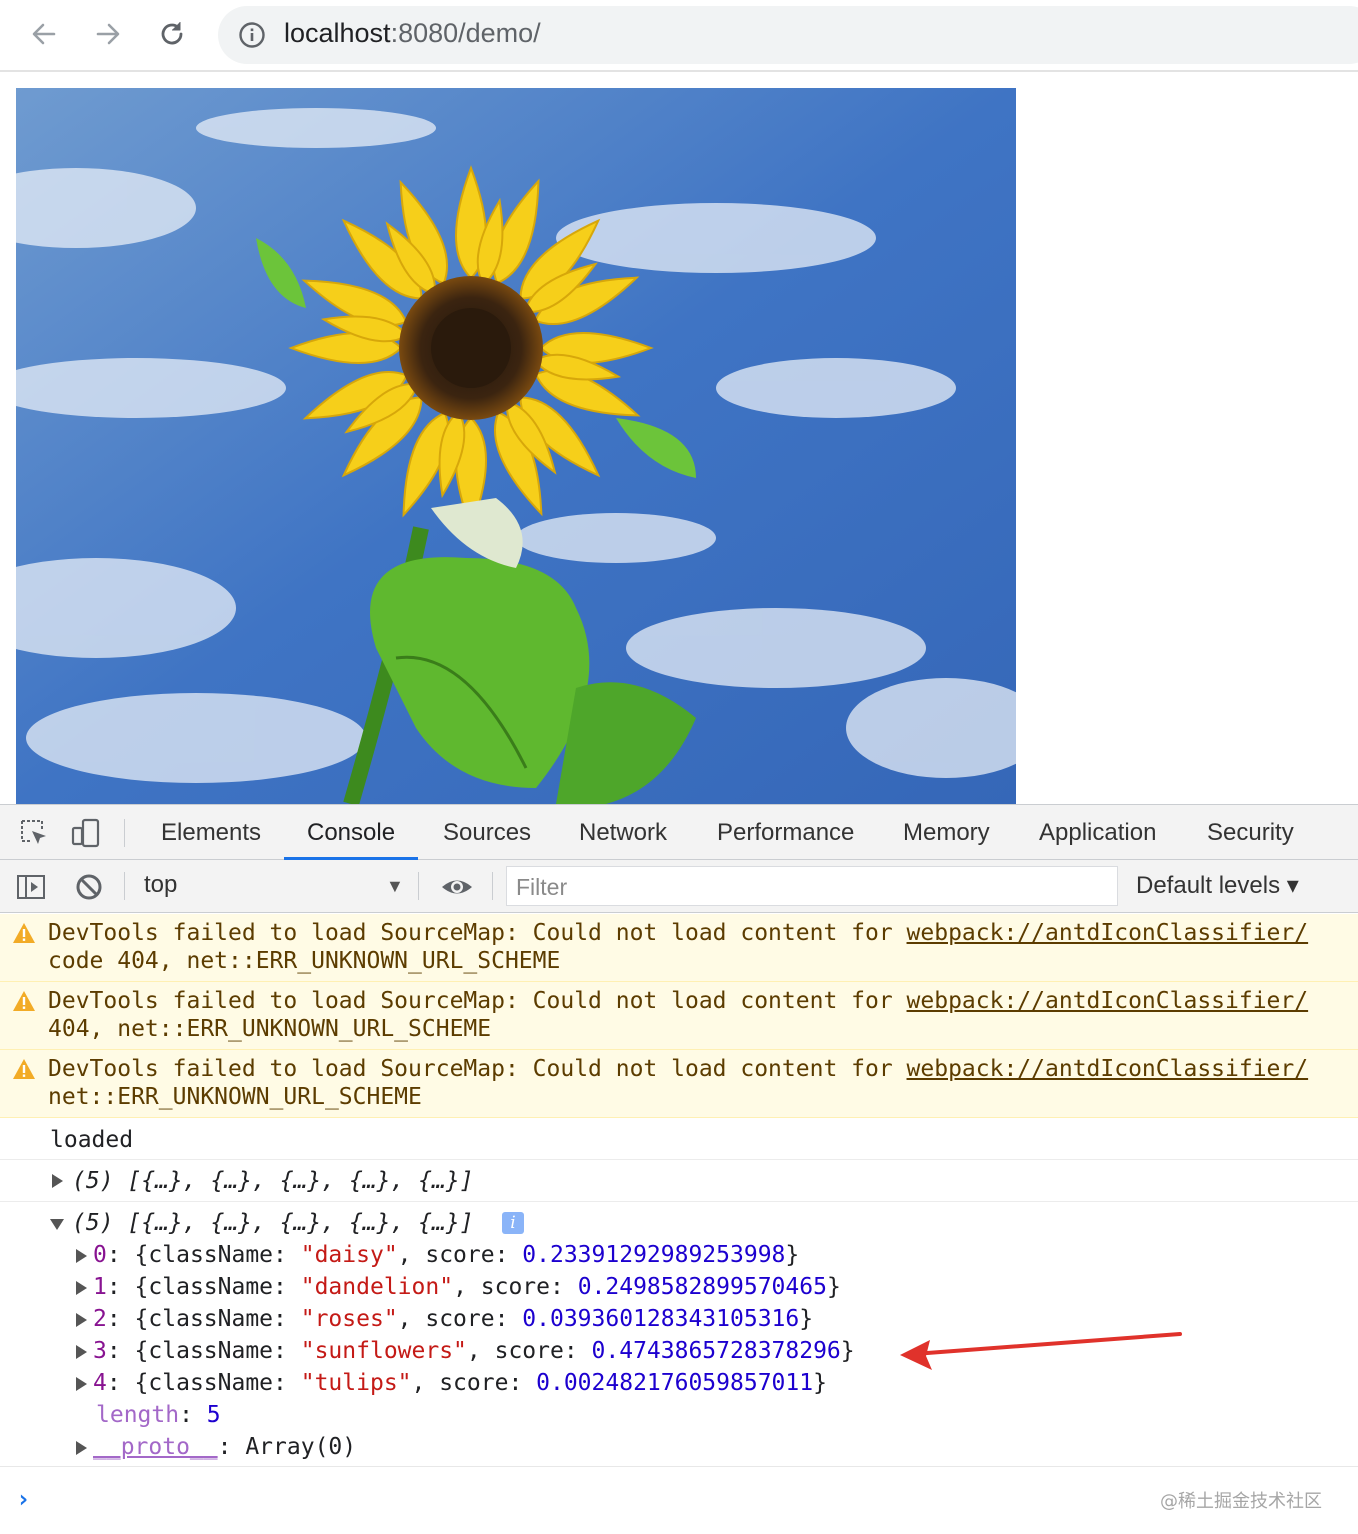  Describe the element at coordinates (57, 1224) in the screenshot. I see `collapse-triangle-icon` at that location.